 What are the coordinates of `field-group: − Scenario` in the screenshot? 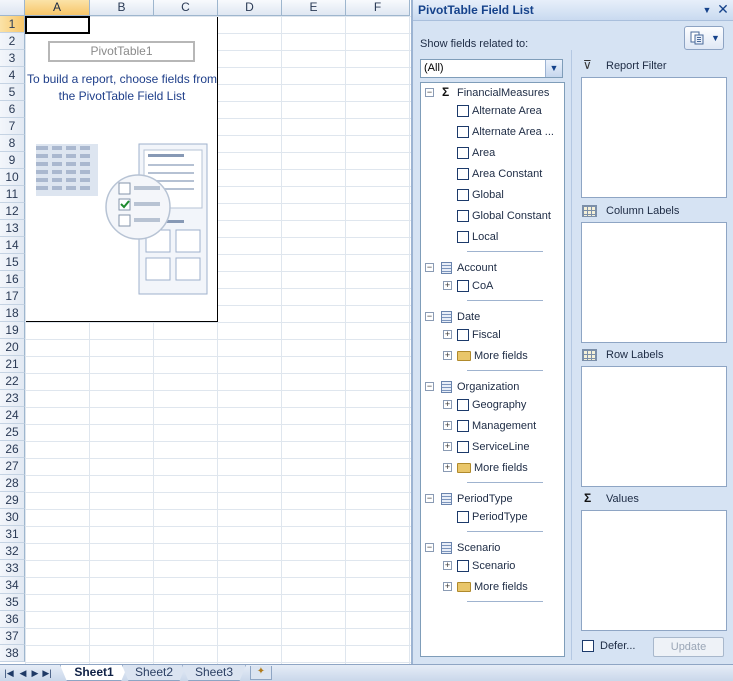 It's located at (492, 548).